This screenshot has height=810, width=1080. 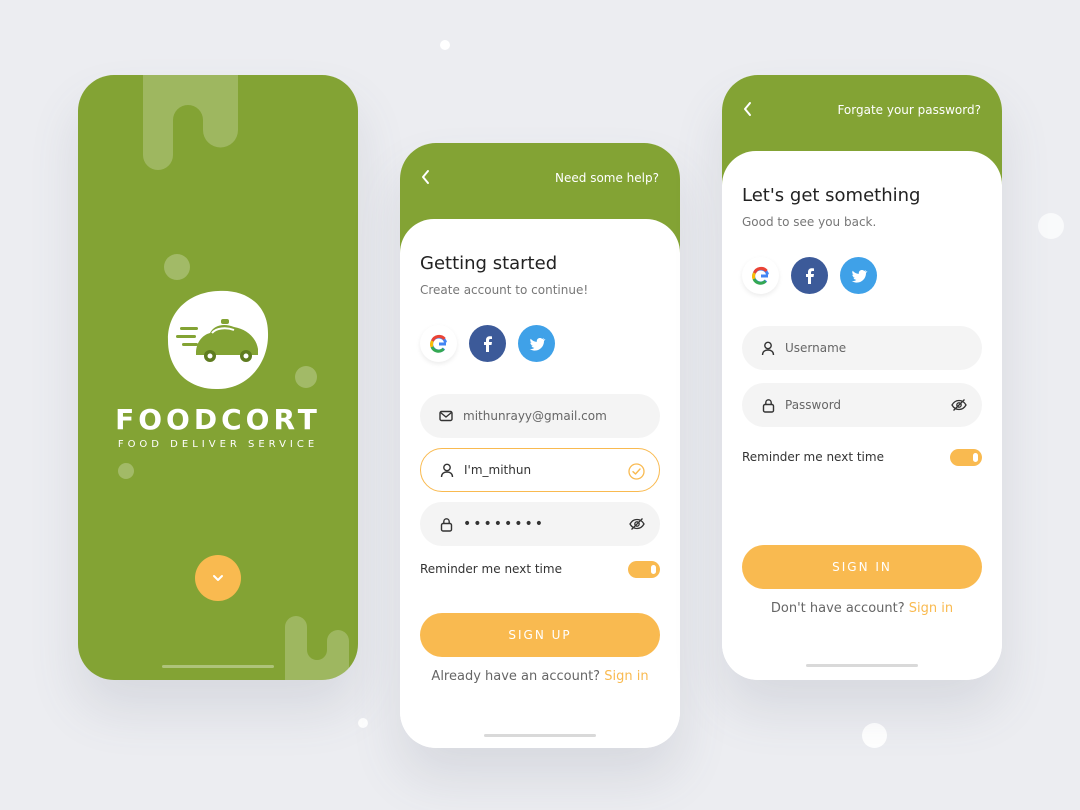 What do you see at coordinates (218, 419) in the screenshot?
I see `brand-name: FOODCORT` at bounding box center [218, 419].